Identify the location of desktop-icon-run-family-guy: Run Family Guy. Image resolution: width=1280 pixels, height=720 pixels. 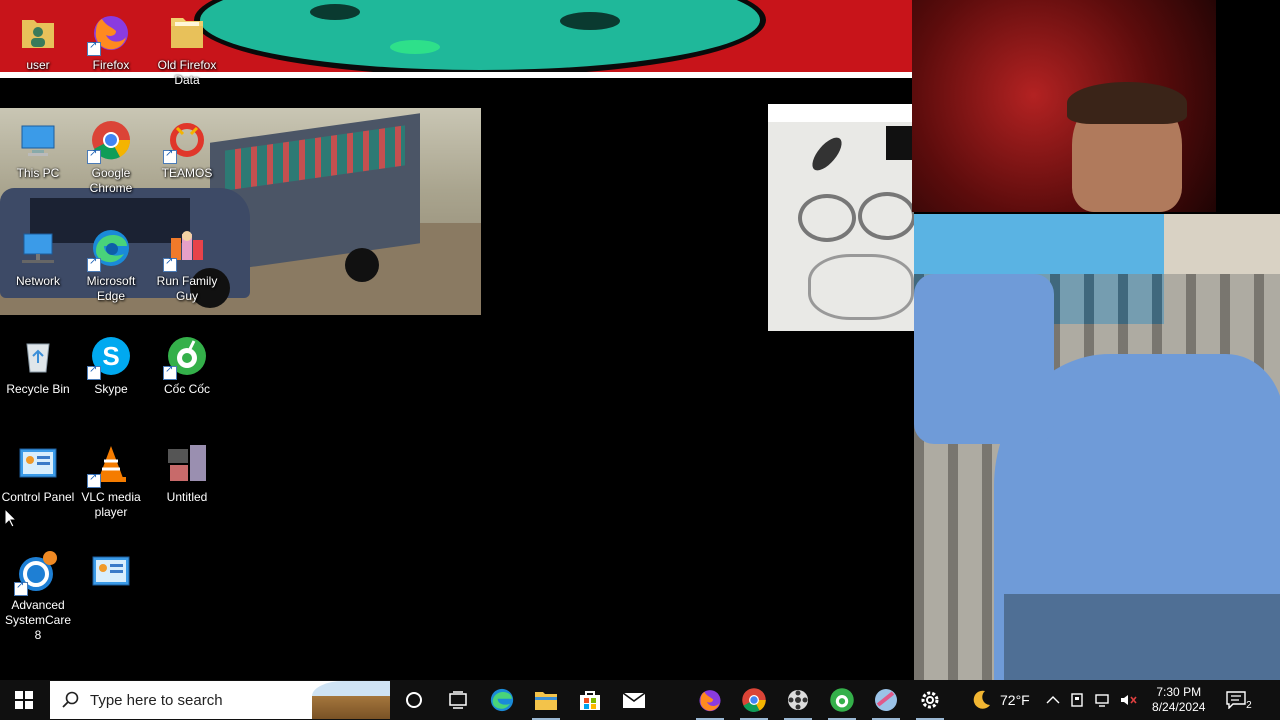
(187, 265).